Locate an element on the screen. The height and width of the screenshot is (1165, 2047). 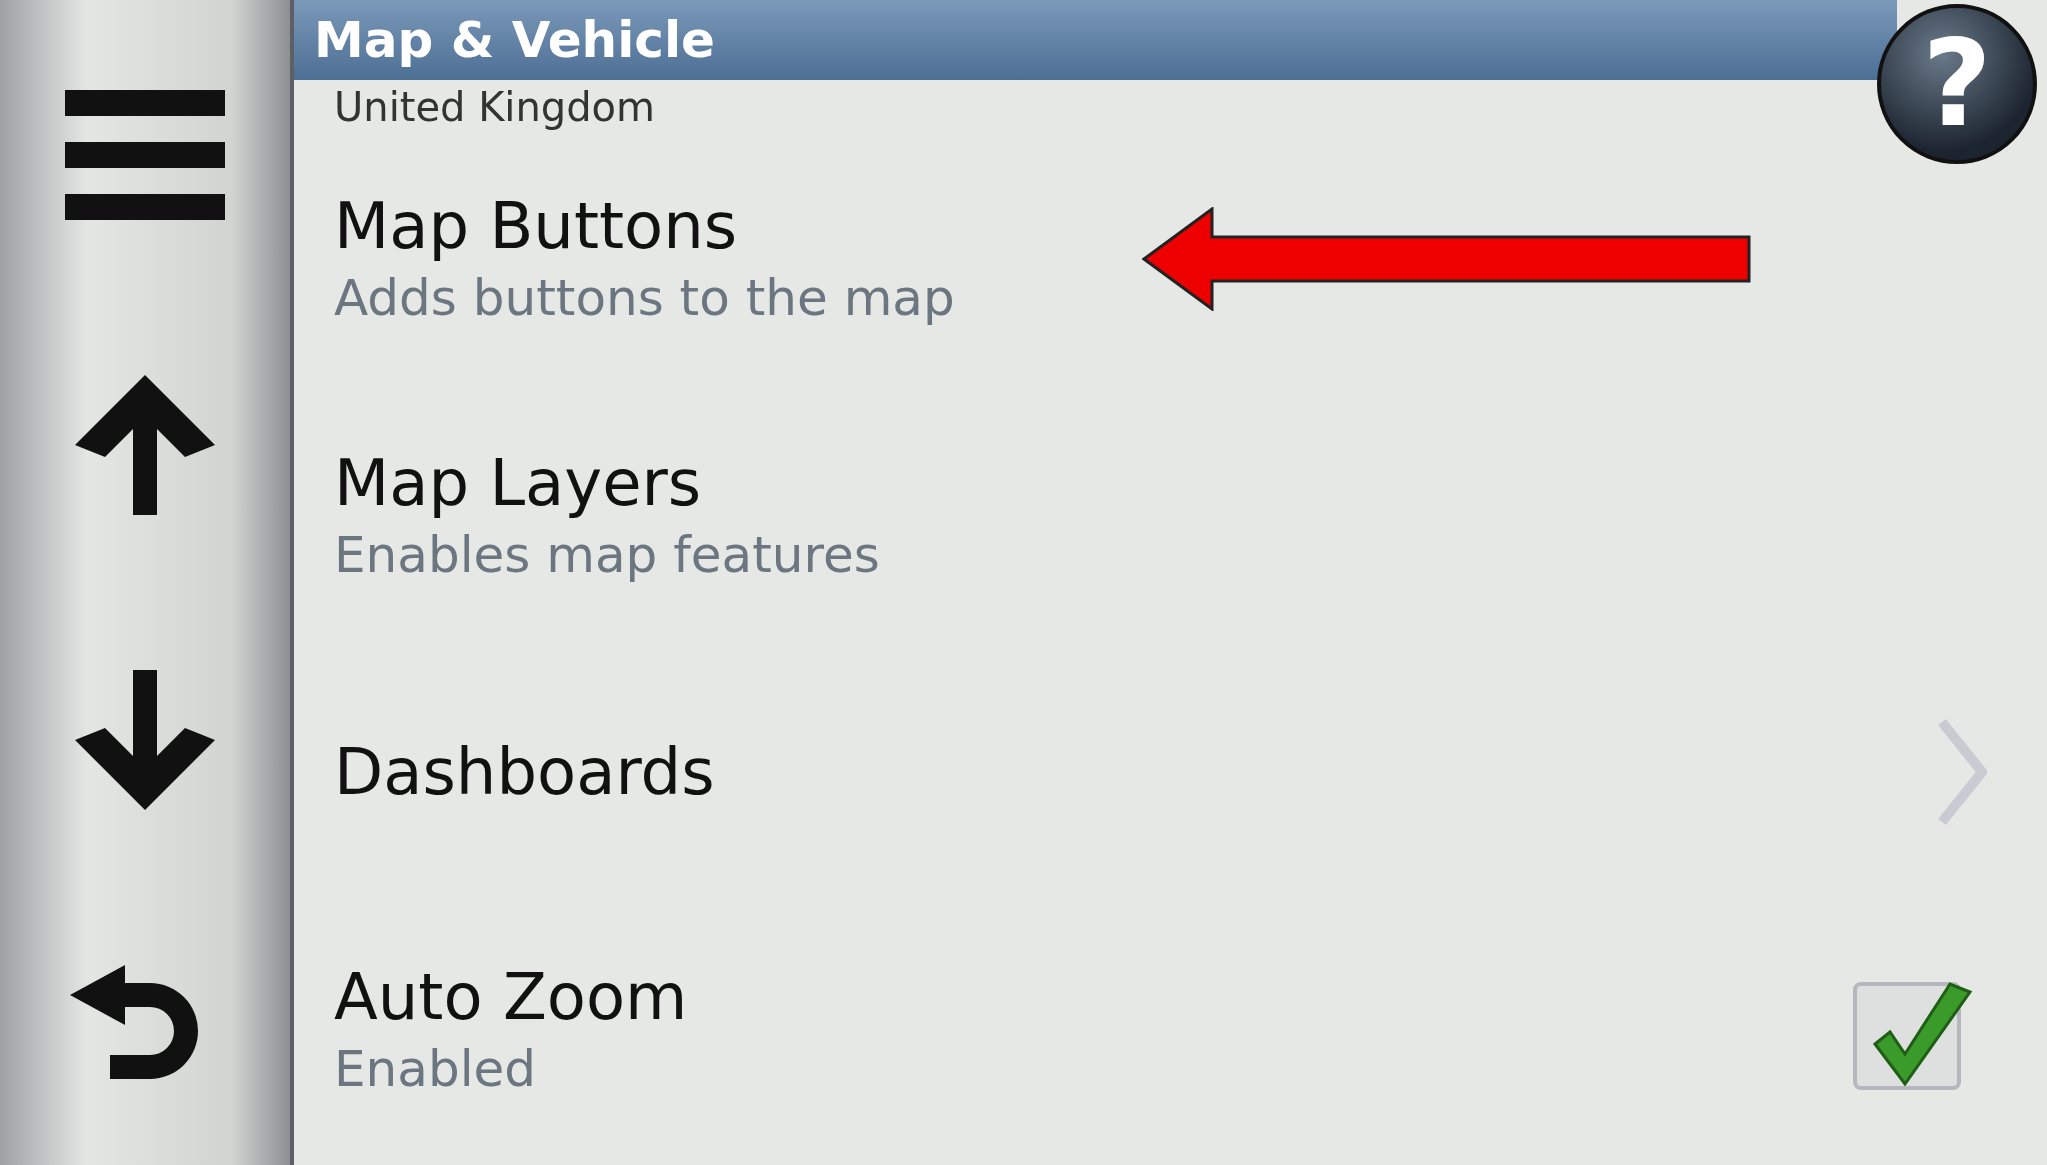
item-subtitle: Adds buttons to the map is located at coordinates (644, 298).